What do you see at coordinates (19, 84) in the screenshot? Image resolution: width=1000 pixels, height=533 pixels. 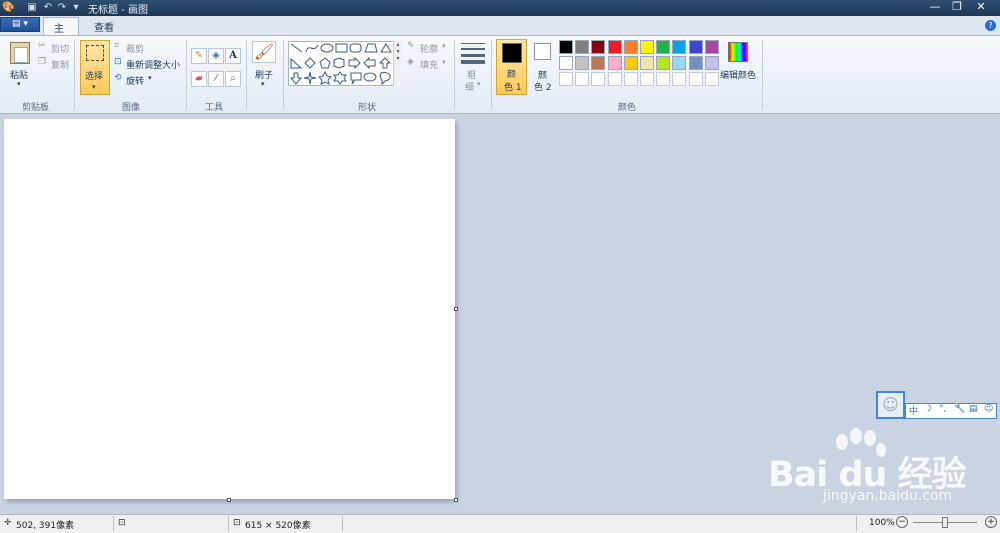 I see `paste-dropdown-icon: ▾` at bounding box center [19, 84].